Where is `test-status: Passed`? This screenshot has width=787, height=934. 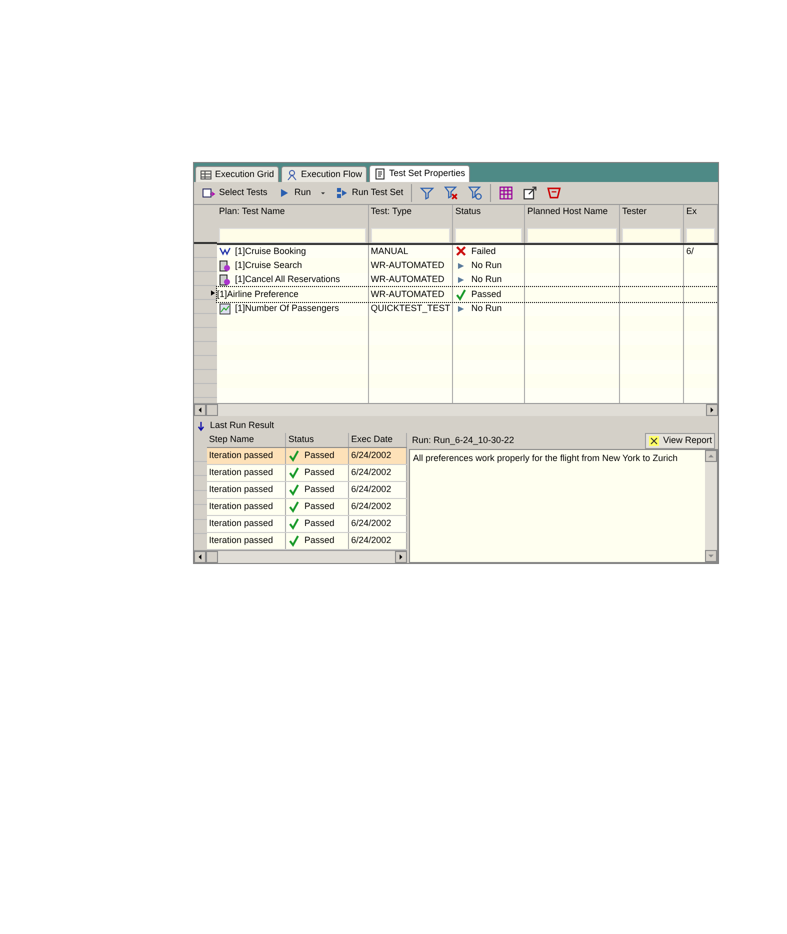
test-status: Passed is located at coordinates (486, 294).